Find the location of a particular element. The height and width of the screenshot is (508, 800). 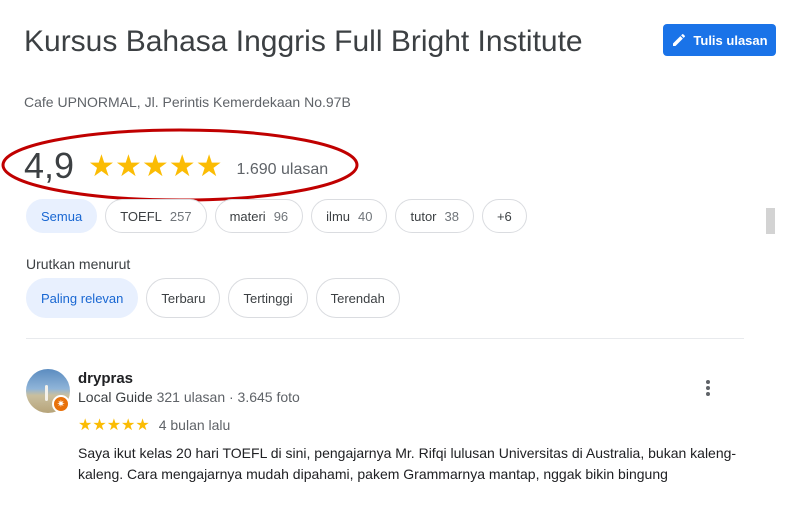

reviewer-name: drypras is located at coordinates (105, 378).